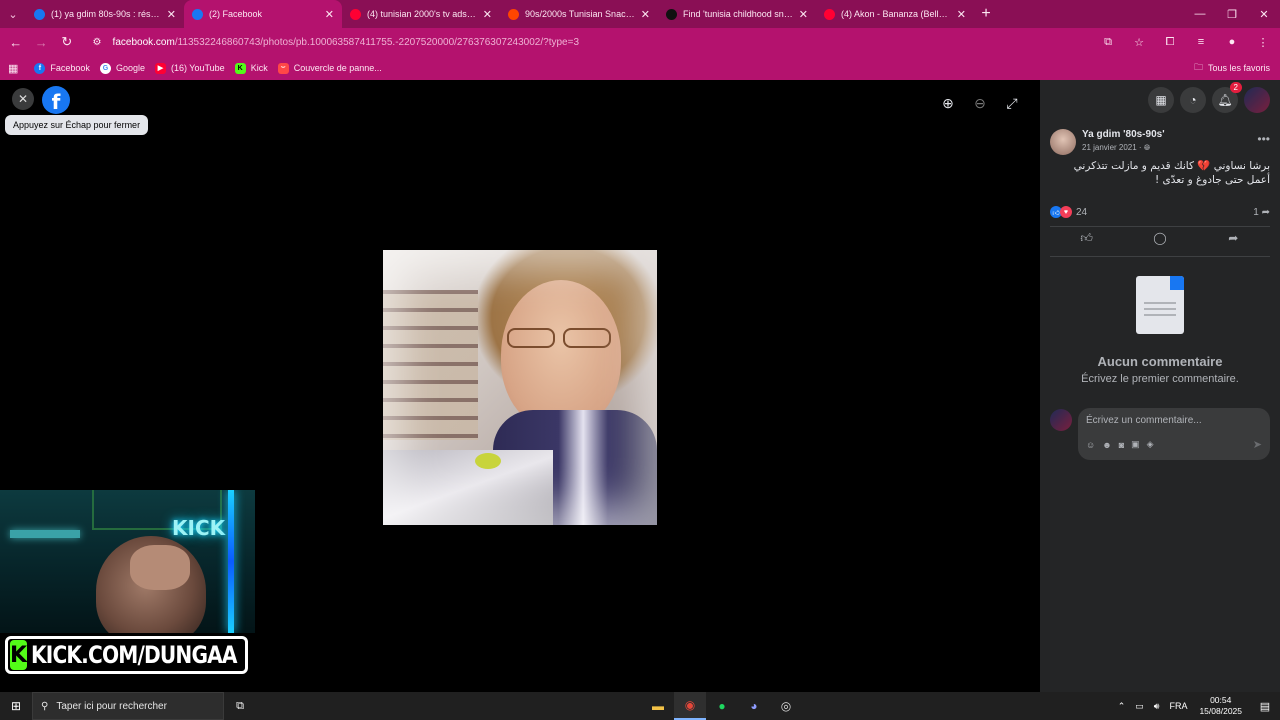 This screenshot has width=1280, height=720. What do you see at coordinates (62, 68) in the screenshot?
I see `bookmark-facebook: f Facebook` at bounding box center [62, 68].